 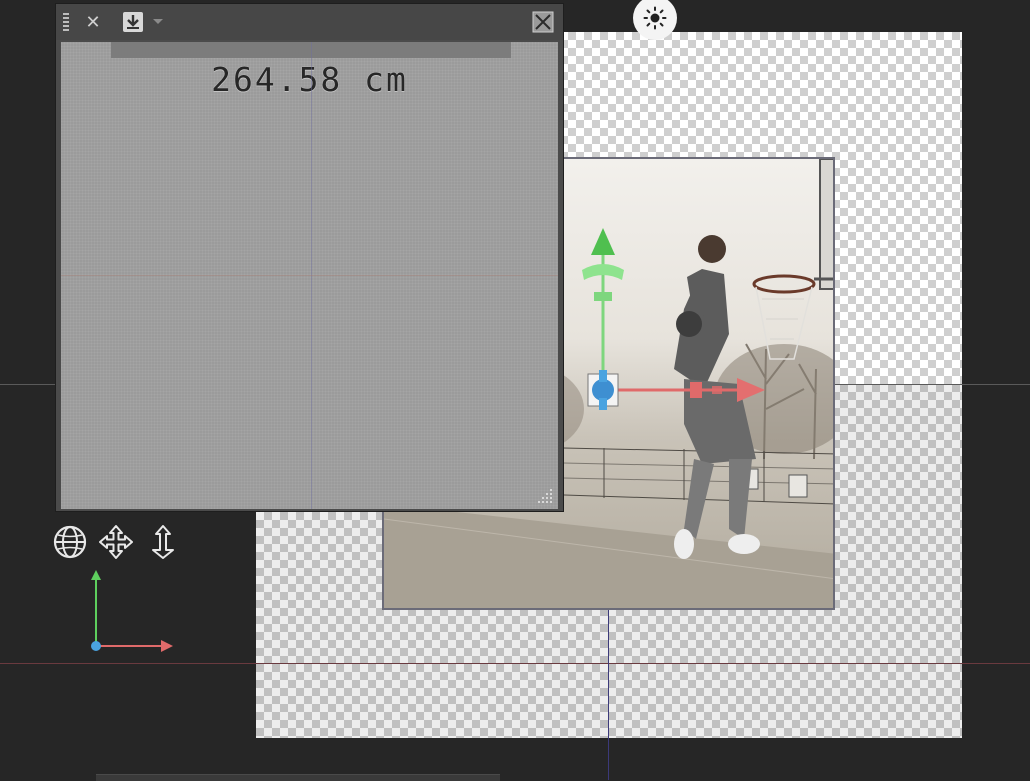 I want to click on gizmo-x-arrowhead, so click(x=751, y=390).